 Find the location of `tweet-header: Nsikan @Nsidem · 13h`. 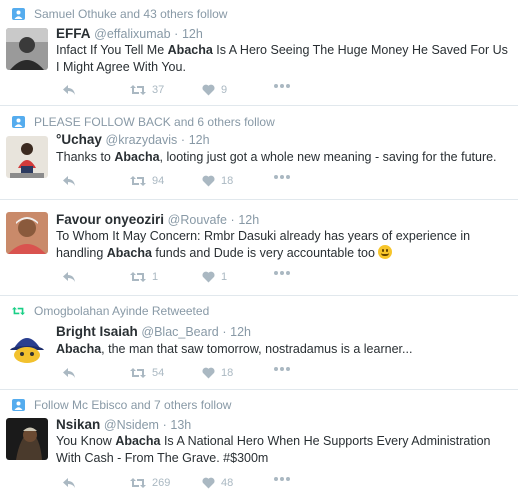

tweet-header: Nsikan @Nsidem · 13h is located at coordinates (123, 424).